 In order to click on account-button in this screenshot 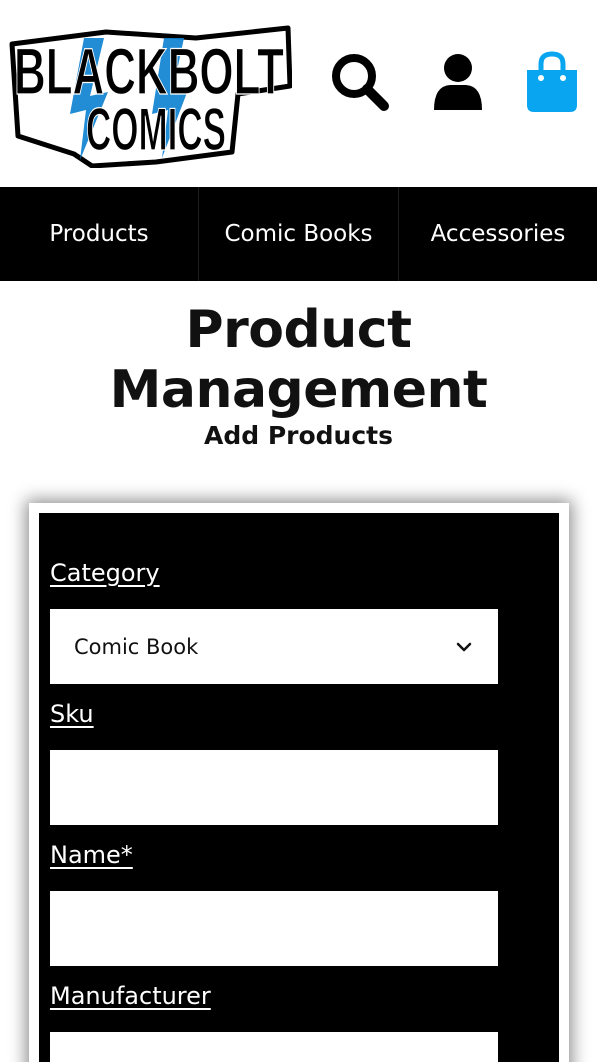, I will do `click(458, 82)`.